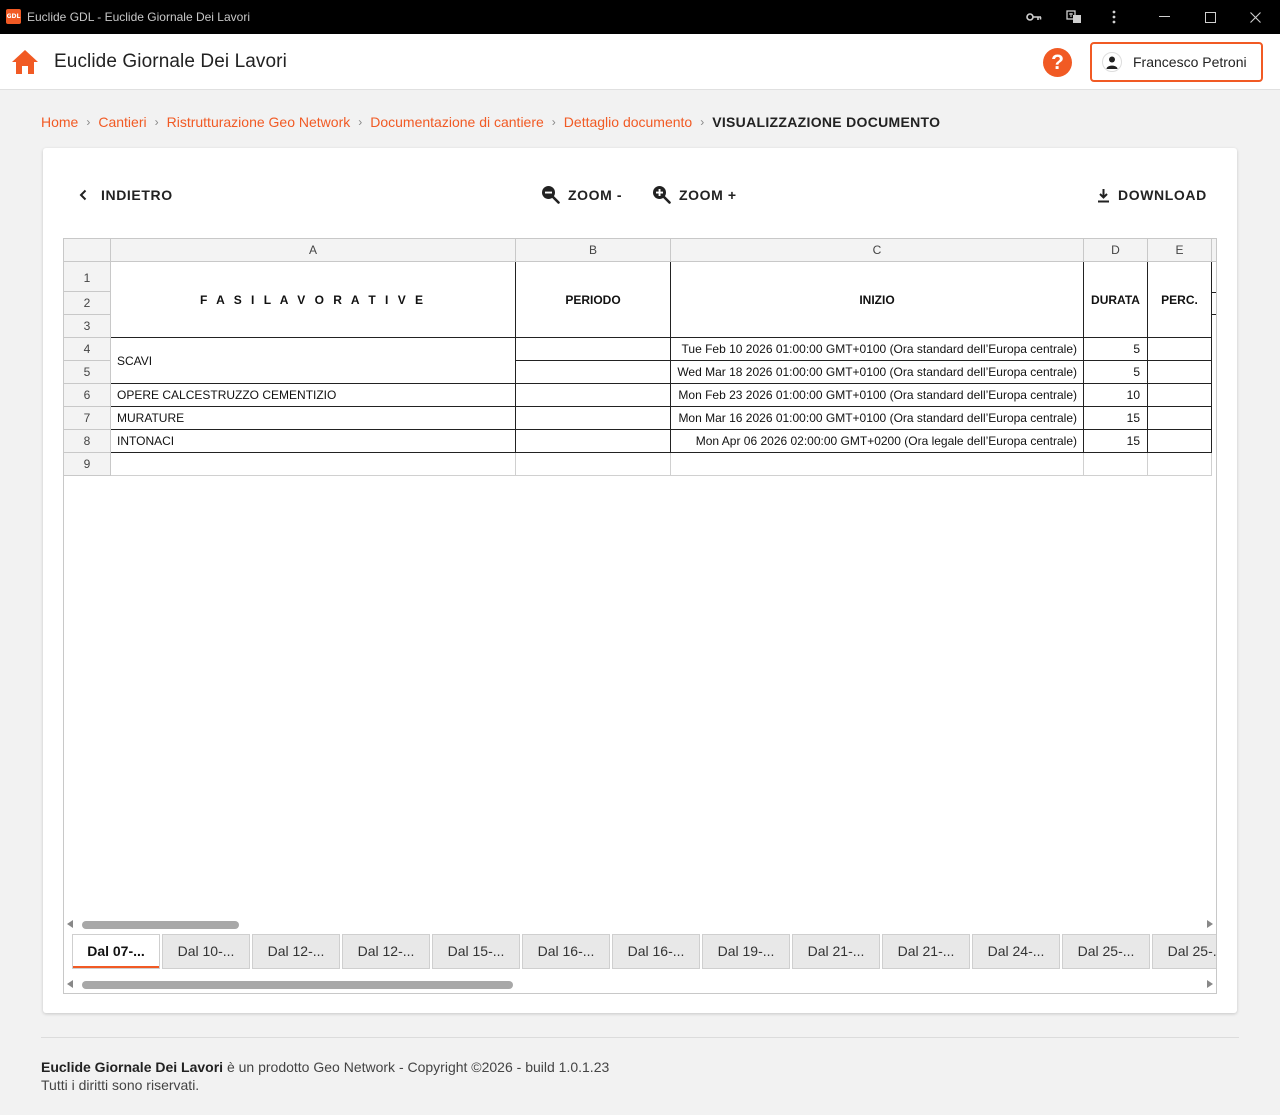 This screenshot has width=1280, height=1115. I want to click on cell-a7: MURATURE, so click(313, 418).